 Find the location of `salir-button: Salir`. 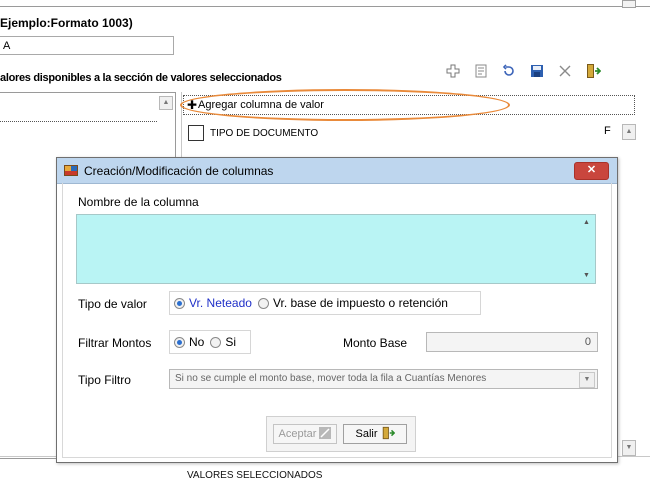

salir-button: Salir is located at coordinates (375, 434).